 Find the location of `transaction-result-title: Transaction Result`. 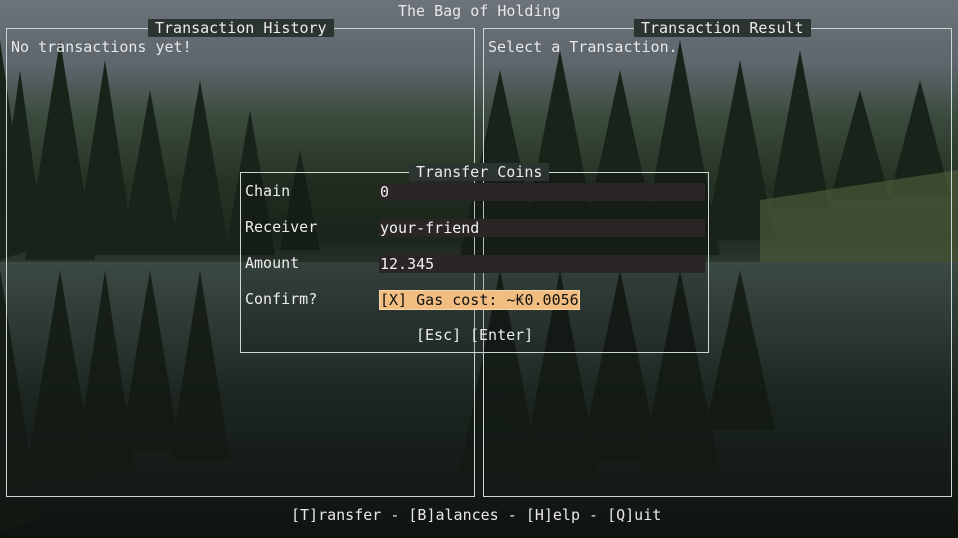

transaction-result-title: Transaction Result is located at coordinates (722, 28).